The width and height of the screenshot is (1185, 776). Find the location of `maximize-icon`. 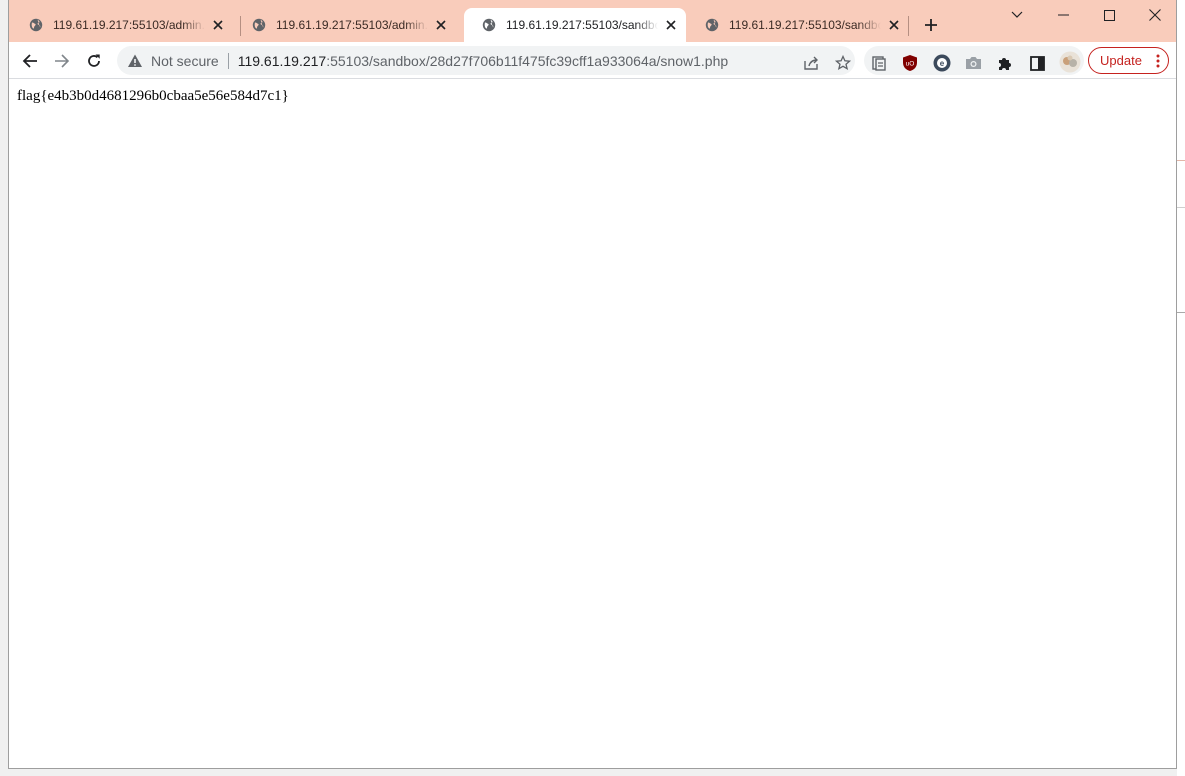

maximize-icon is located at coordinates (1109, 15).